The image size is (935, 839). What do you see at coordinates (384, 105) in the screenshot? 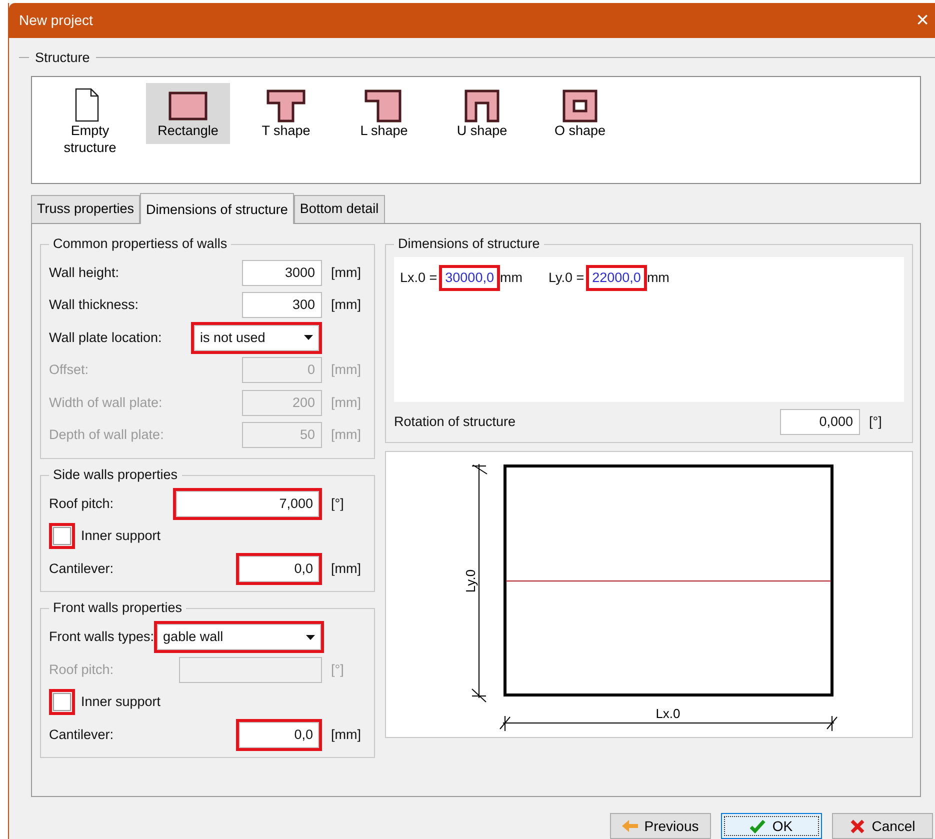
I see `l-shape-icon` at bounding box center [384, 105].